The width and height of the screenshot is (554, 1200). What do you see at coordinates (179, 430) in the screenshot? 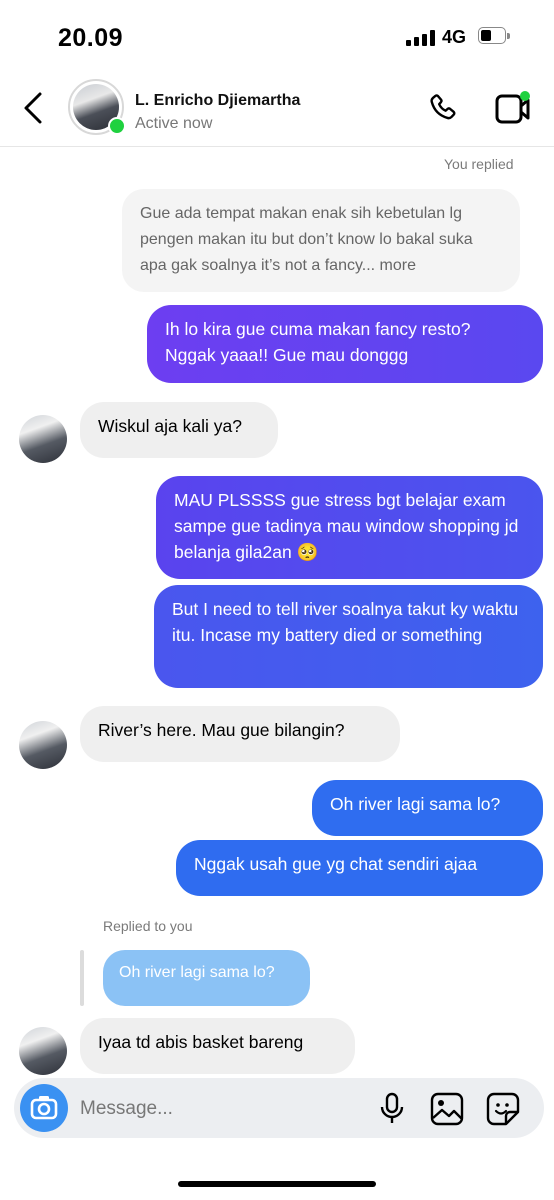
I see `received-message: Wiskul aja kali ya?` at bounding box center [179, 430].